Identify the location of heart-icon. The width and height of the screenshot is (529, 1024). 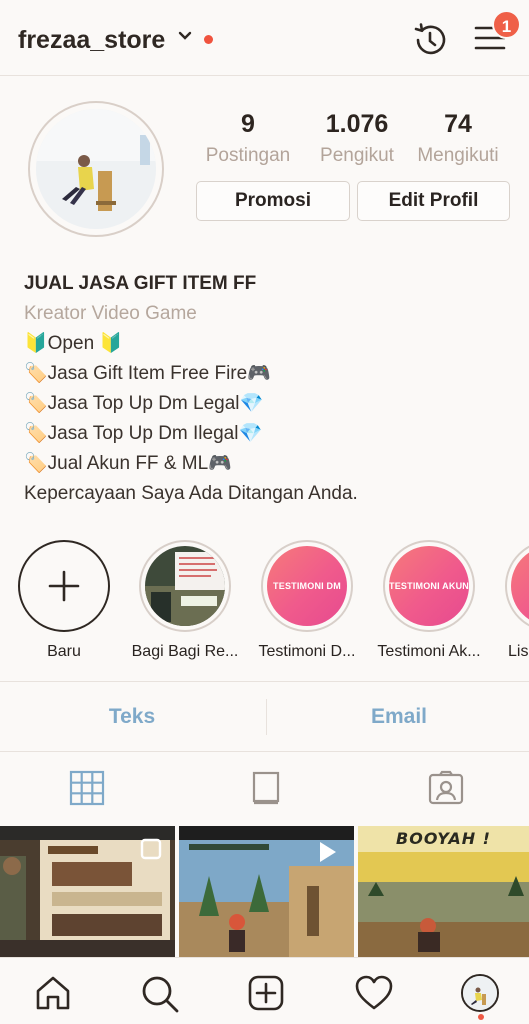
(374, 993).